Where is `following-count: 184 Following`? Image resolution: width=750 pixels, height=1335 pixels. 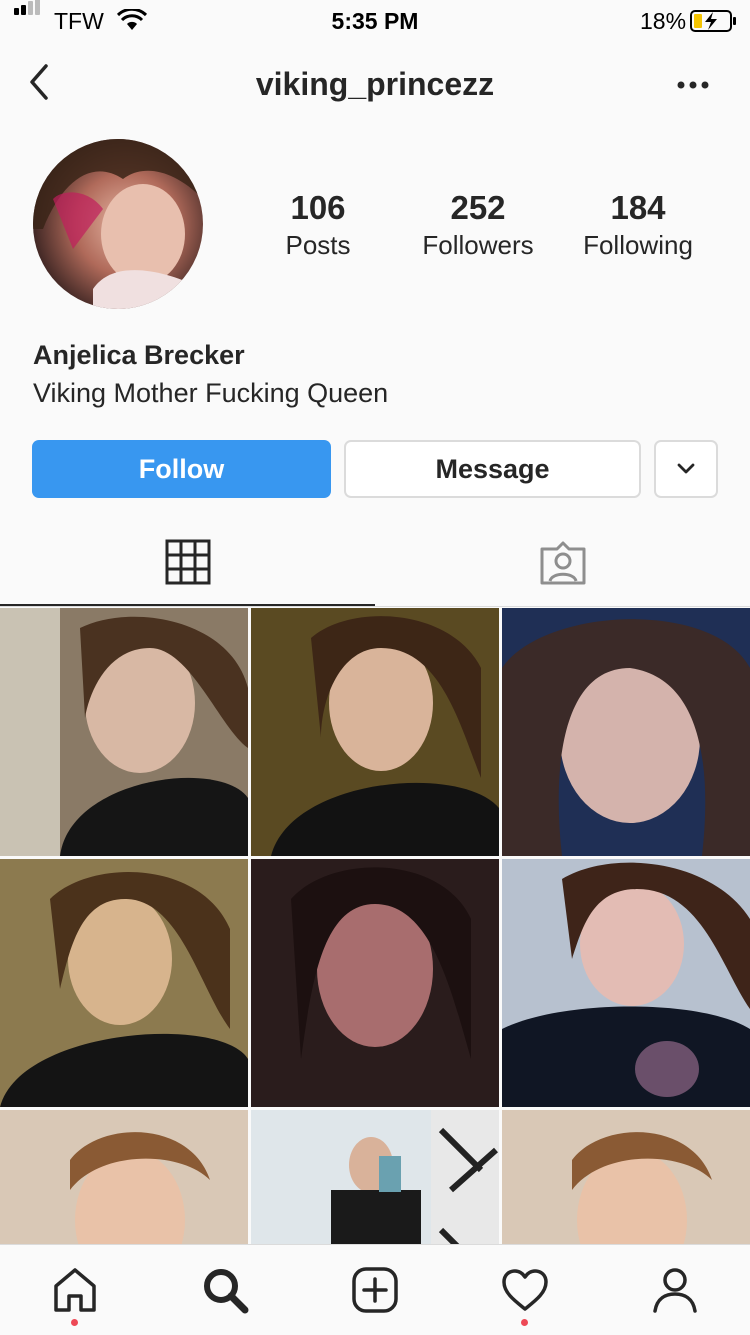 following-count: 184 Following is located at coordinates (638, 225).